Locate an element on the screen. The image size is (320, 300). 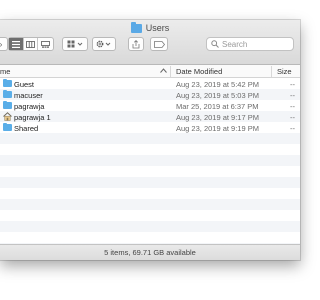
list-item: Shared Aug 23, 2019 at 9:19 PM -- is located at coordinates (150, 127).